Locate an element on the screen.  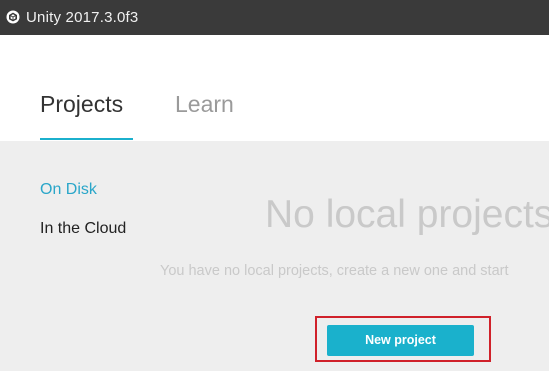
active-tab-indicator is located at coordinates (86, 139).